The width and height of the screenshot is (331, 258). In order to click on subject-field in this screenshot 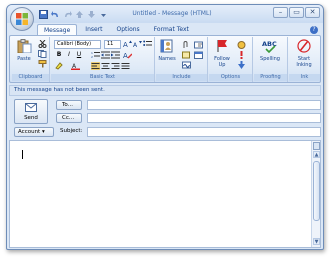, I will do `click(204, 132)`.